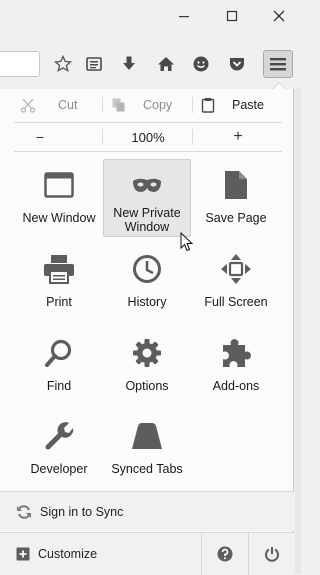 The width and height of the screenshot is (320, 575). What do you see at coordinates (59, 302) in the screenshot?
I see `print-label: Print` at bounding box center [59, 302].